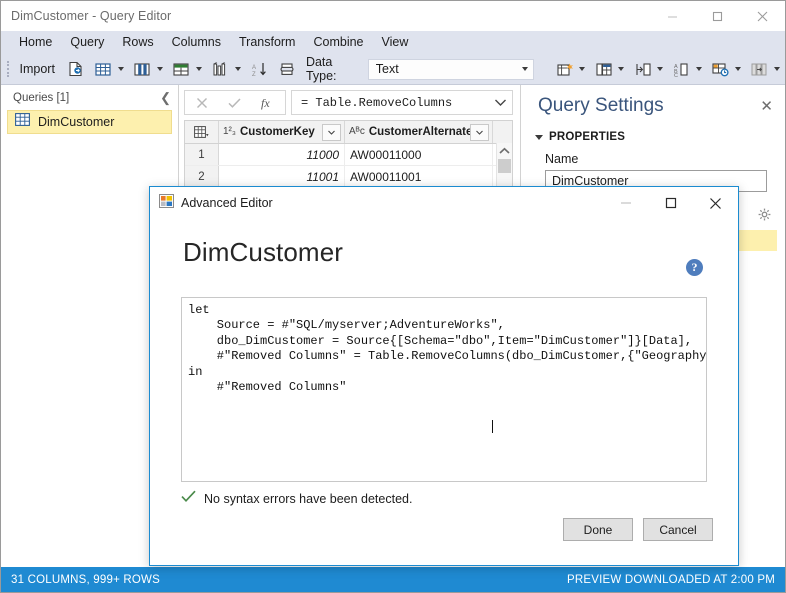 This screenshot has height=593, width=786. I want to click on choose-columns-button, so click(109, 69).